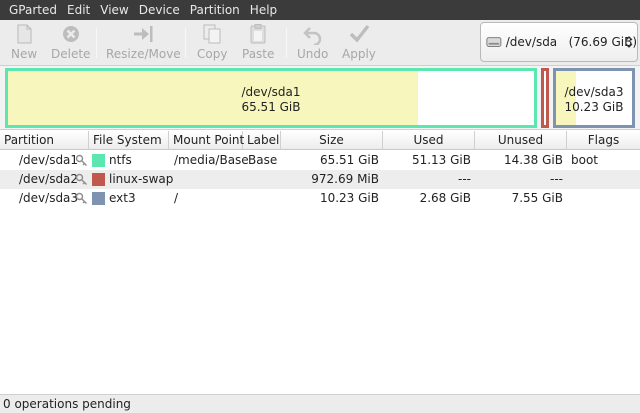 This screenshot has height=413, width=640. Describe the element at coordinates (349, 160) in the screenshot. I see `cell-size: 65.51 GiB` at that location.